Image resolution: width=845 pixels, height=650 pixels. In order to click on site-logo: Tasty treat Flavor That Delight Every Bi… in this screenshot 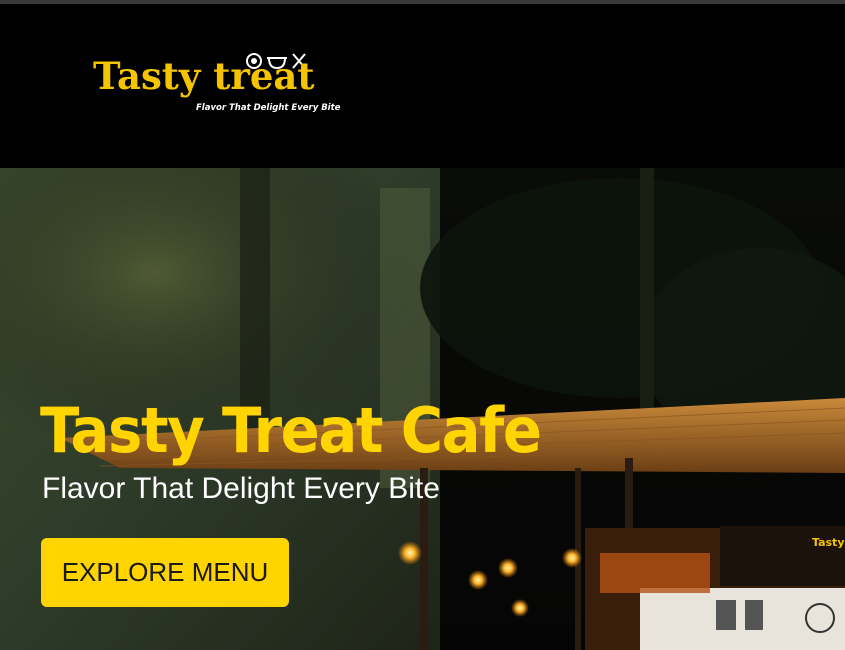, I will do `click(217, 85)`.